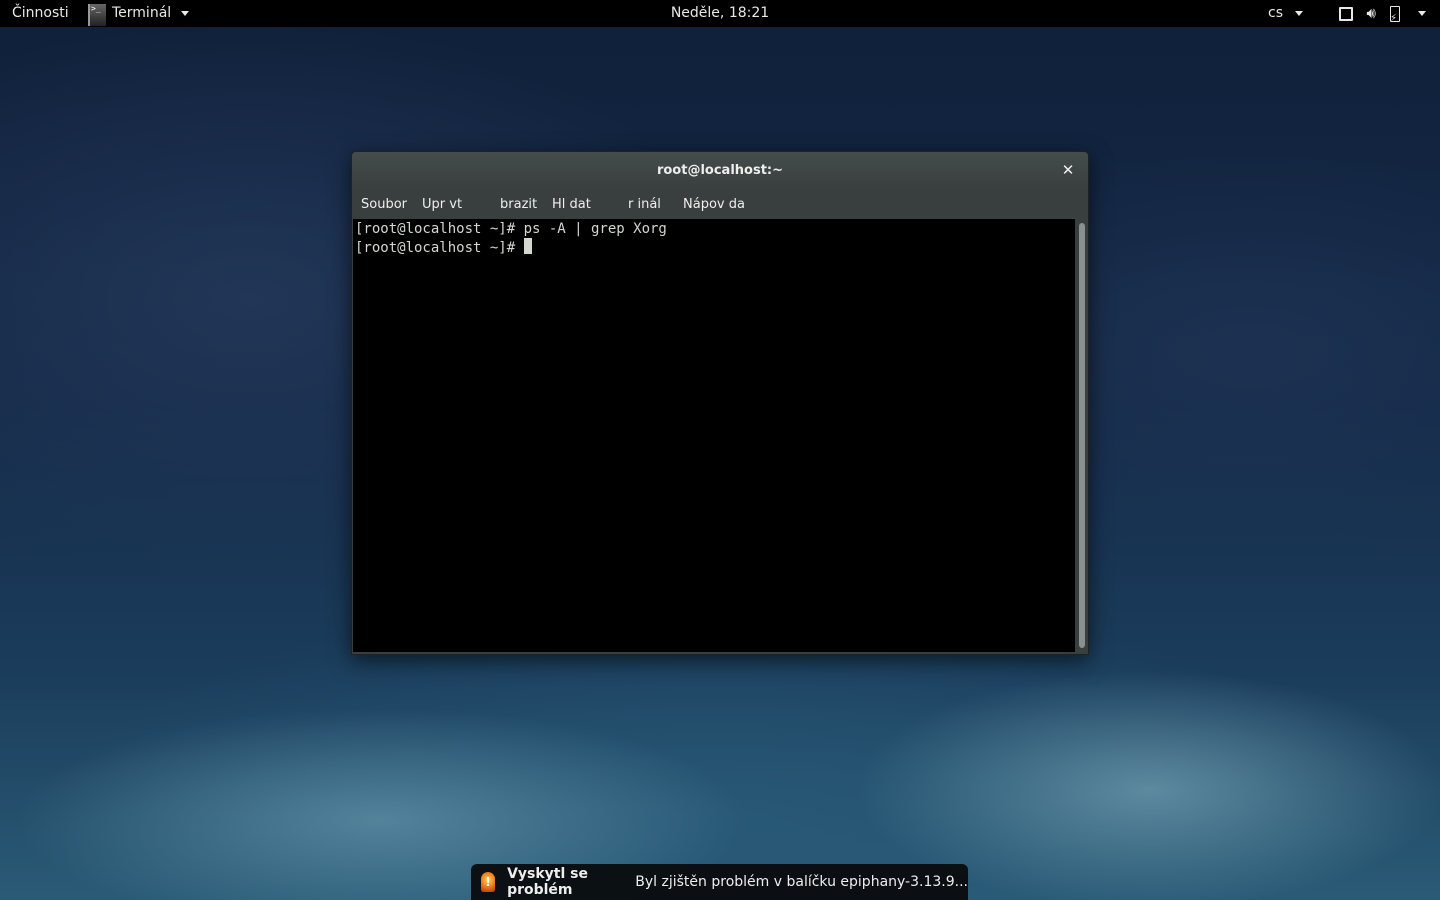 This screenshot has width=1440, height=900. Describe the element at coordinates (644, 204) in the screenshot. I see `menu-terminal: r inál` at that location.